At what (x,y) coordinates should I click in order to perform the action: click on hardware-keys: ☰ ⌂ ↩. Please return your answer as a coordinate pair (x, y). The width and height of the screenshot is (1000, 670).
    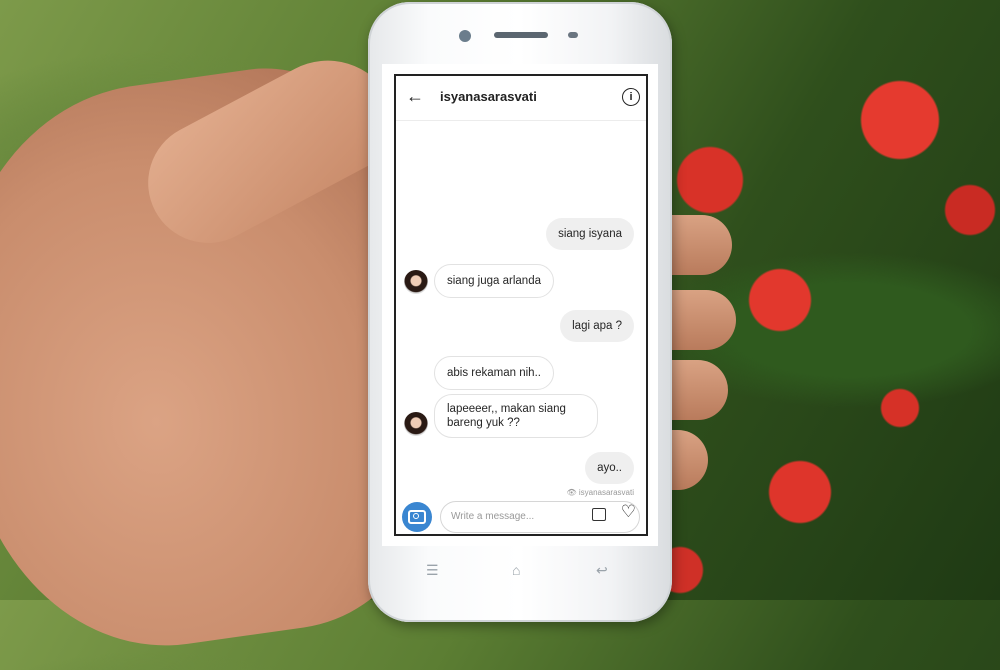
    Looking at the image, I should click on (520, 567).